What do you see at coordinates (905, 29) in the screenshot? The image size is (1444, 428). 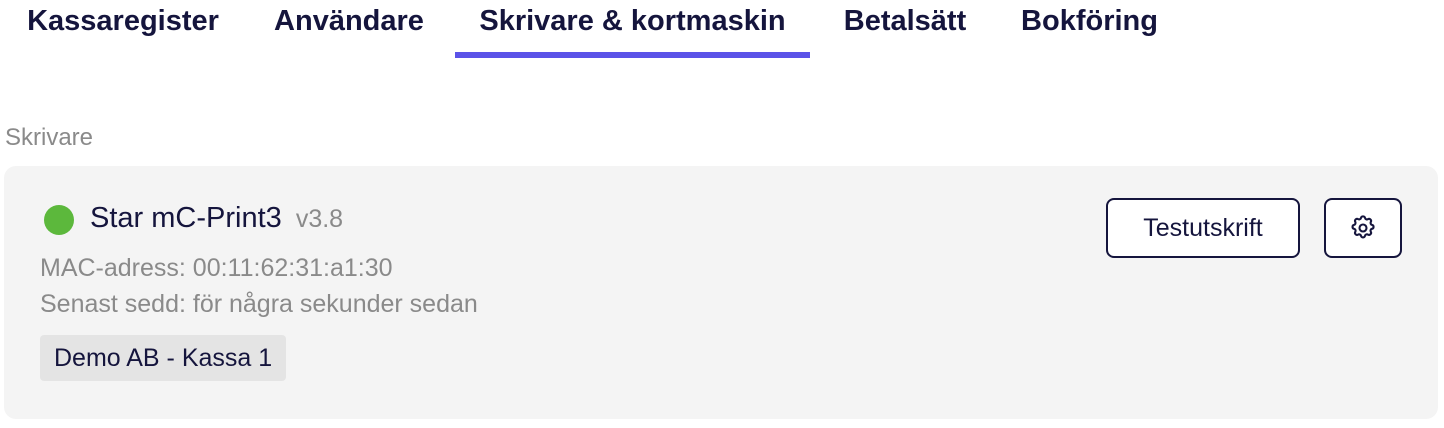 I see `tab-betalsatt: Betalsätt` at bounding box center [905, 29].